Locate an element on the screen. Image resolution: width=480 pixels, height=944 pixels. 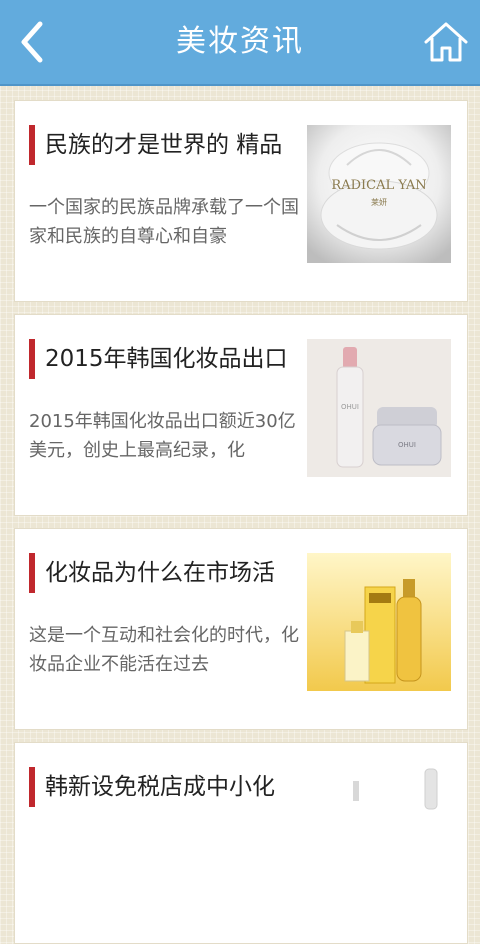
article-title: 民族的才是世界的 精品 is located at coordinates (175, 145).